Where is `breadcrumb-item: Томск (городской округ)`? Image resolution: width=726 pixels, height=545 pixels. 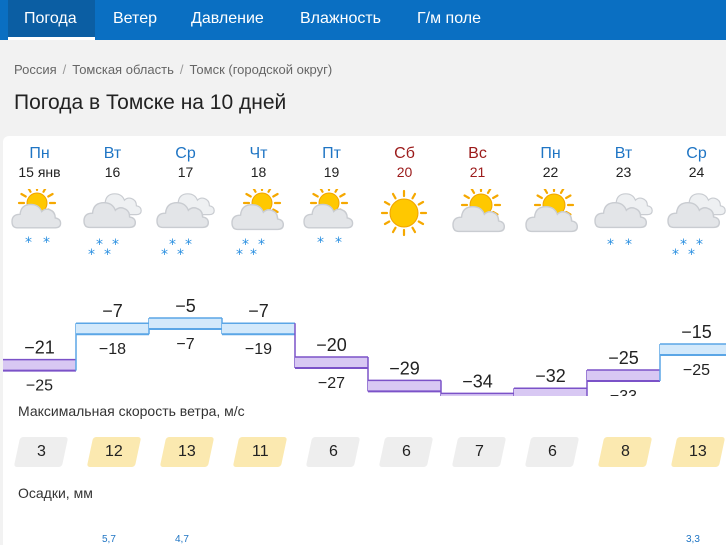 breadcrumb-item: Томск (городской округ) is located at coordinates (260, 69).